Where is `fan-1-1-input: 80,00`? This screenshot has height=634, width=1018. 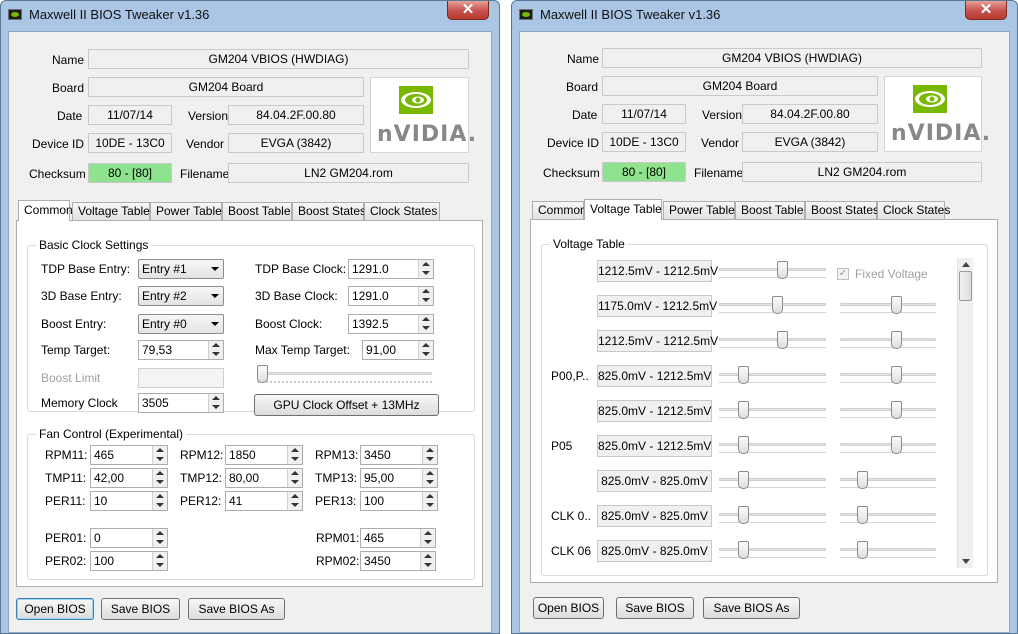 fan-1-1-input: 80,00 is located at coordinates (264, 478).